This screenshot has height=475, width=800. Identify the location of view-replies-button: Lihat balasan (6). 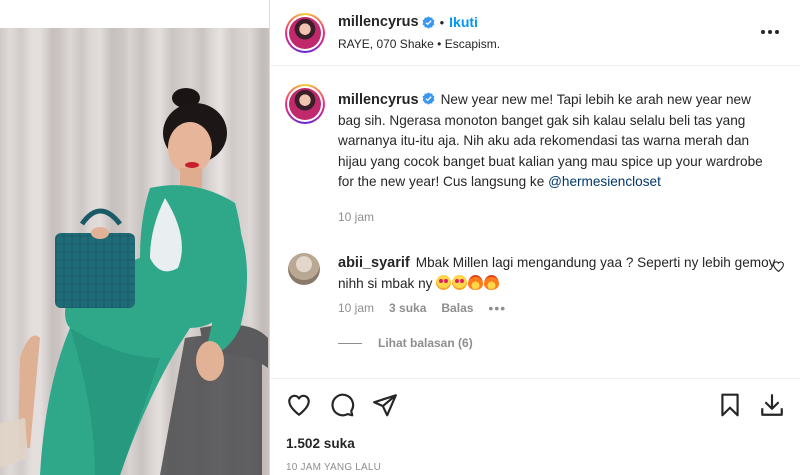
(405, 343).